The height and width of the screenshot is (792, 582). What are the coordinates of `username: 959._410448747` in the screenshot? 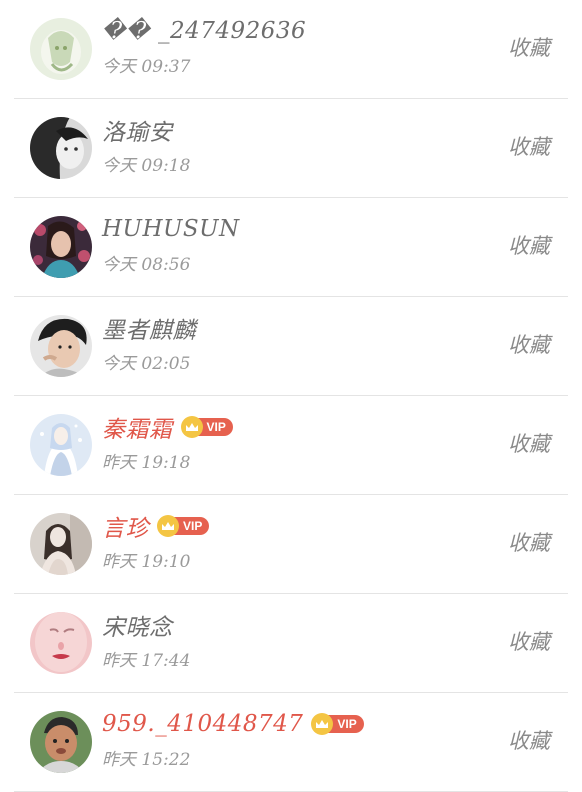 It's located at (203, 724).